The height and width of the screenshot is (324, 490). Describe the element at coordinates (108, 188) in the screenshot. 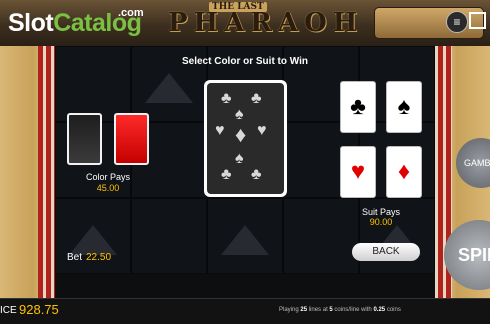

I see `color-pays-value: 45.00` at that location.